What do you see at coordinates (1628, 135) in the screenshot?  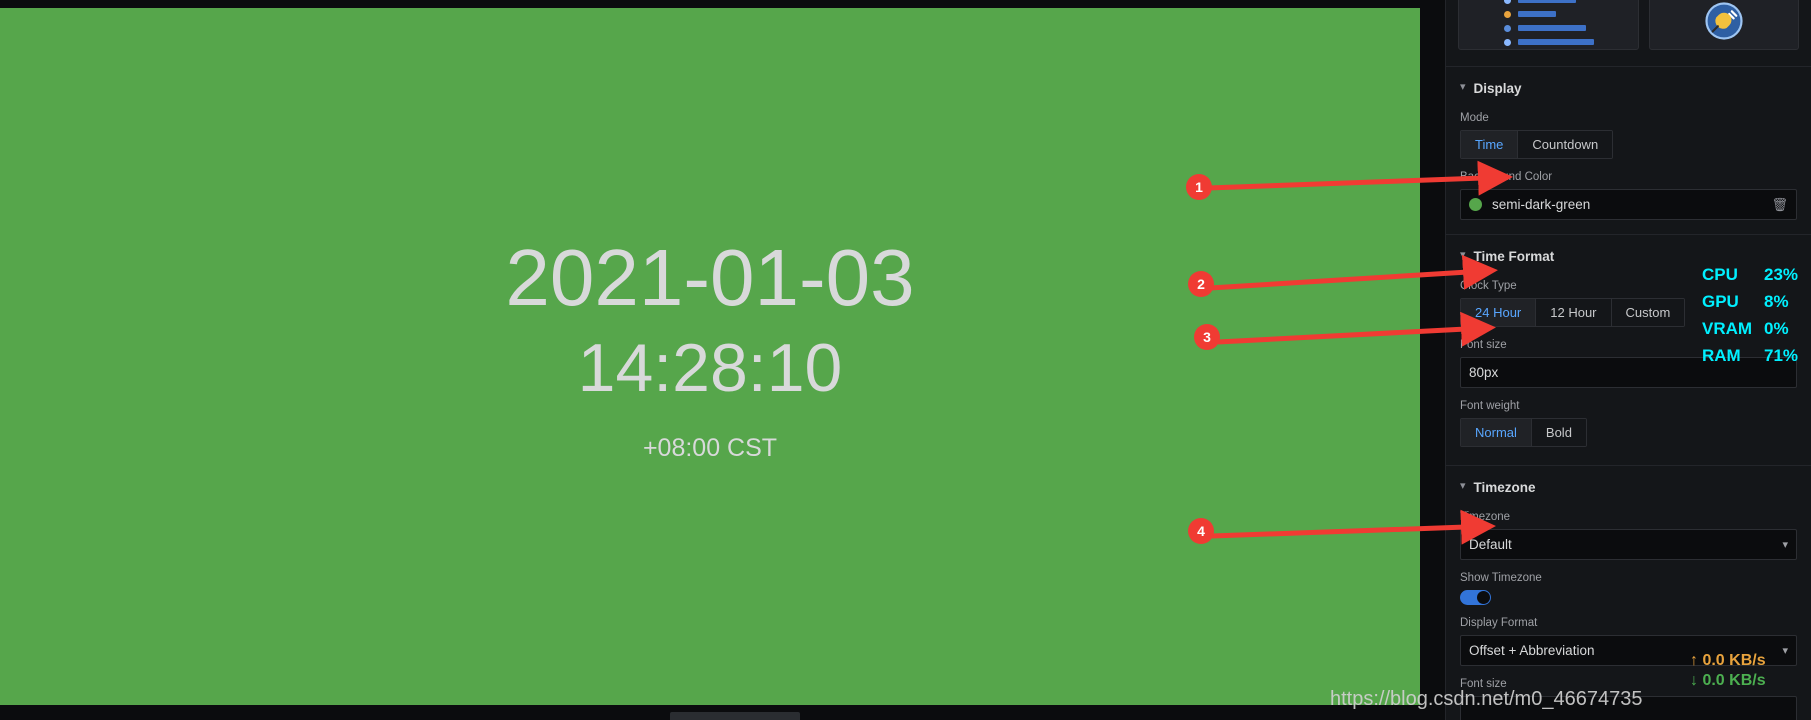 I see `field-mode: Mode Time Countdown` at bounding box center [1628, 135].